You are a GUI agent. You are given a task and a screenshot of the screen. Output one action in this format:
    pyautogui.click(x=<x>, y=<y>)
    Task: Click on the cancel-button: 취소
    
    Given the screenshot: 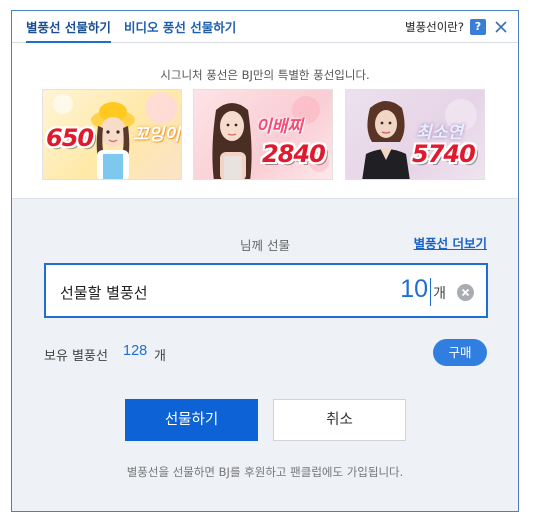 What is the action you would take?
    pyautogui.click(x=339, y=420)
    